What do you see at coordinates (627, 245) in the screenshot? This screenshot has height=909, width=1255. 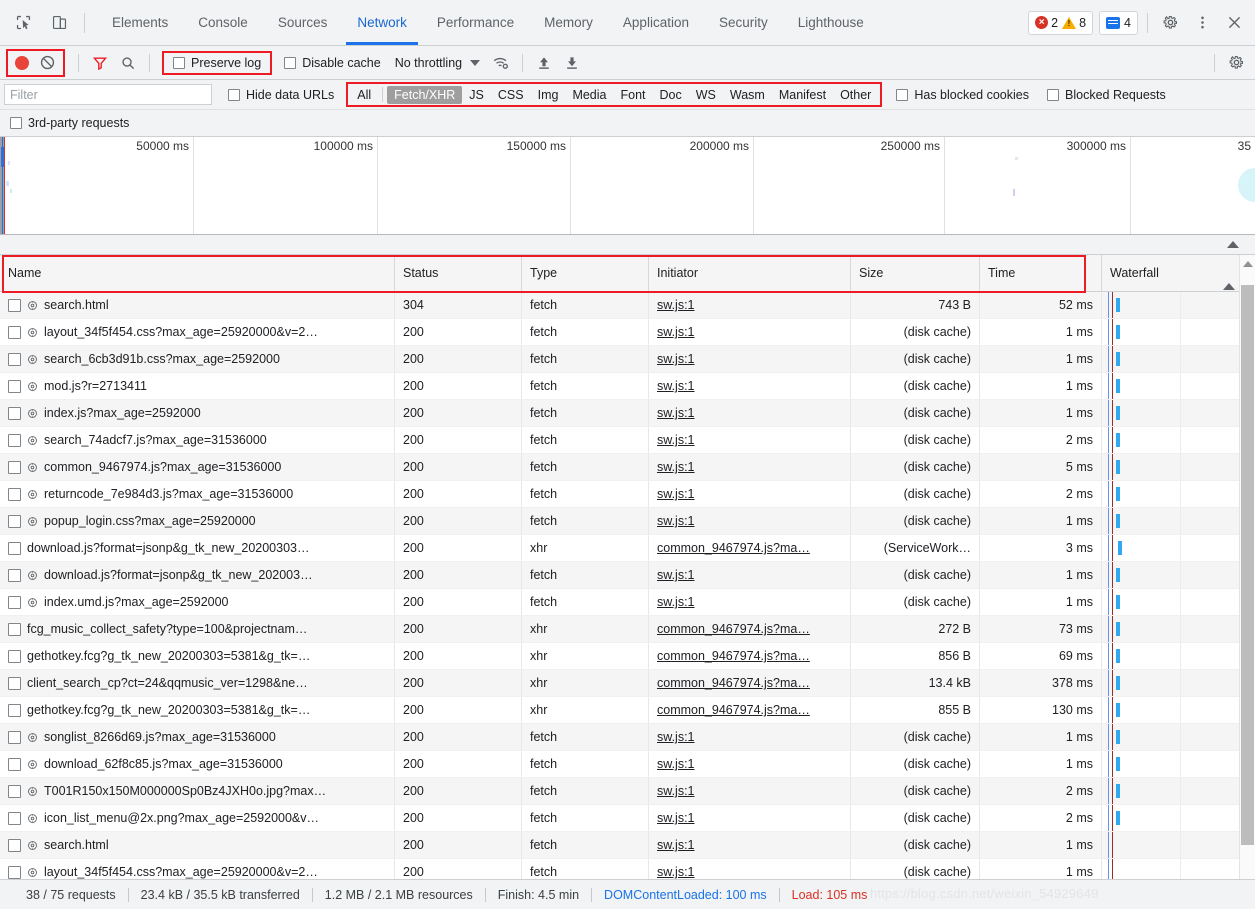 I see `overview-splitter` at bounding box center [627, 245].